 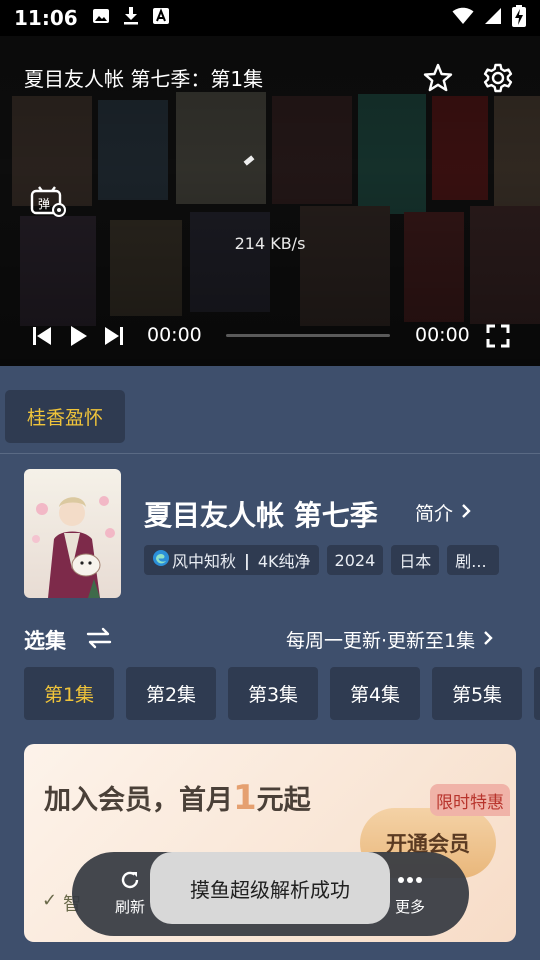 I want to click on source-section: 桂香盈怀, so click(x=270, y=410).